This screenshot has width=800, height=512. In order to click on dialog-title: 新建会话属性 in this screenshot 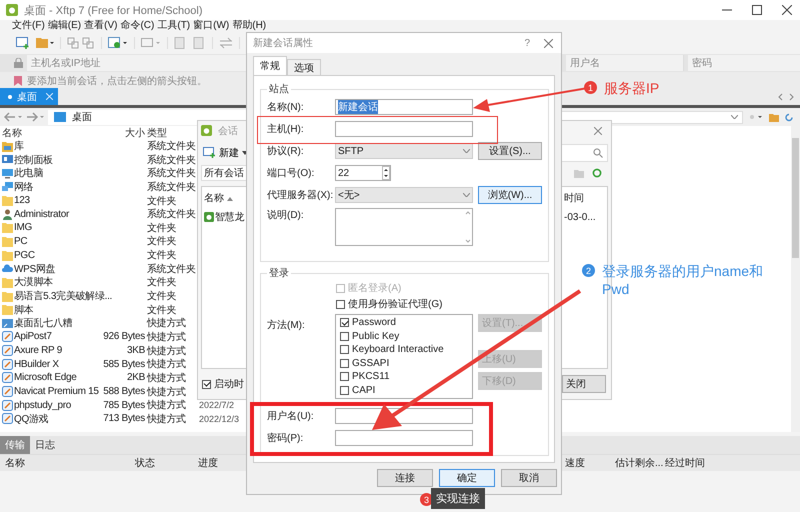, I will do `click(283, 43)`.